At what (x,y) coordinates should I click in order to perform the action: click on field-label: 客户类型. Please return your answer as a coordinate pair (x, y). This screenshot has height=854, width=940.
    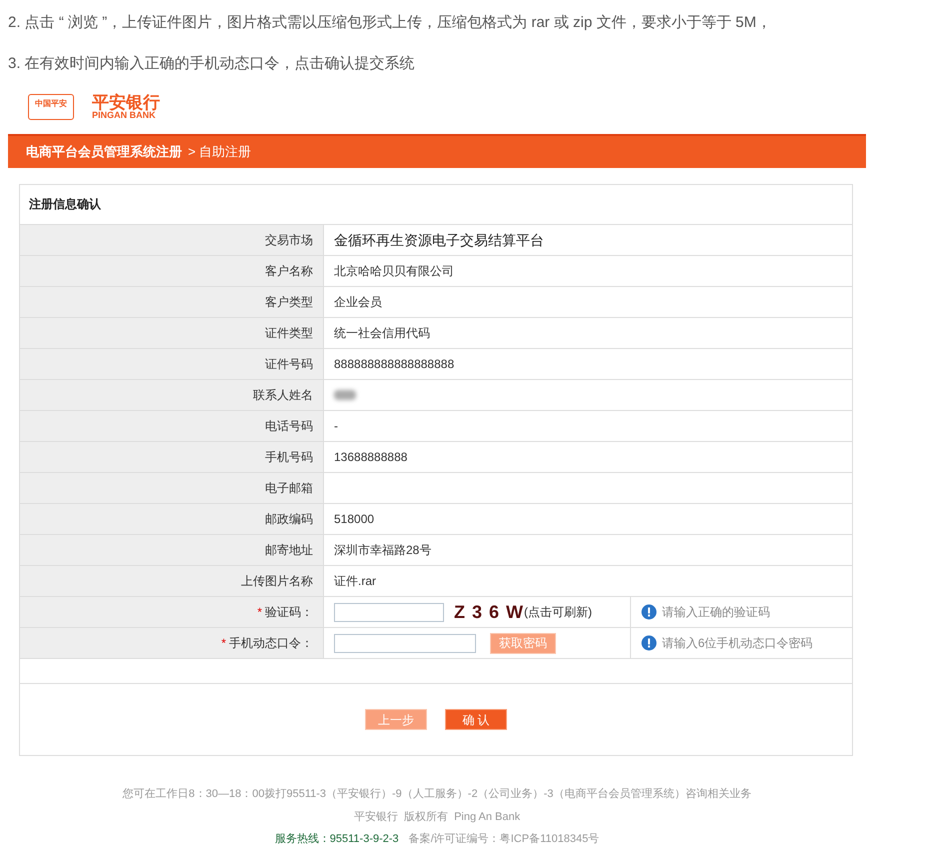
    Looking at the image, I should click on (289, 302).